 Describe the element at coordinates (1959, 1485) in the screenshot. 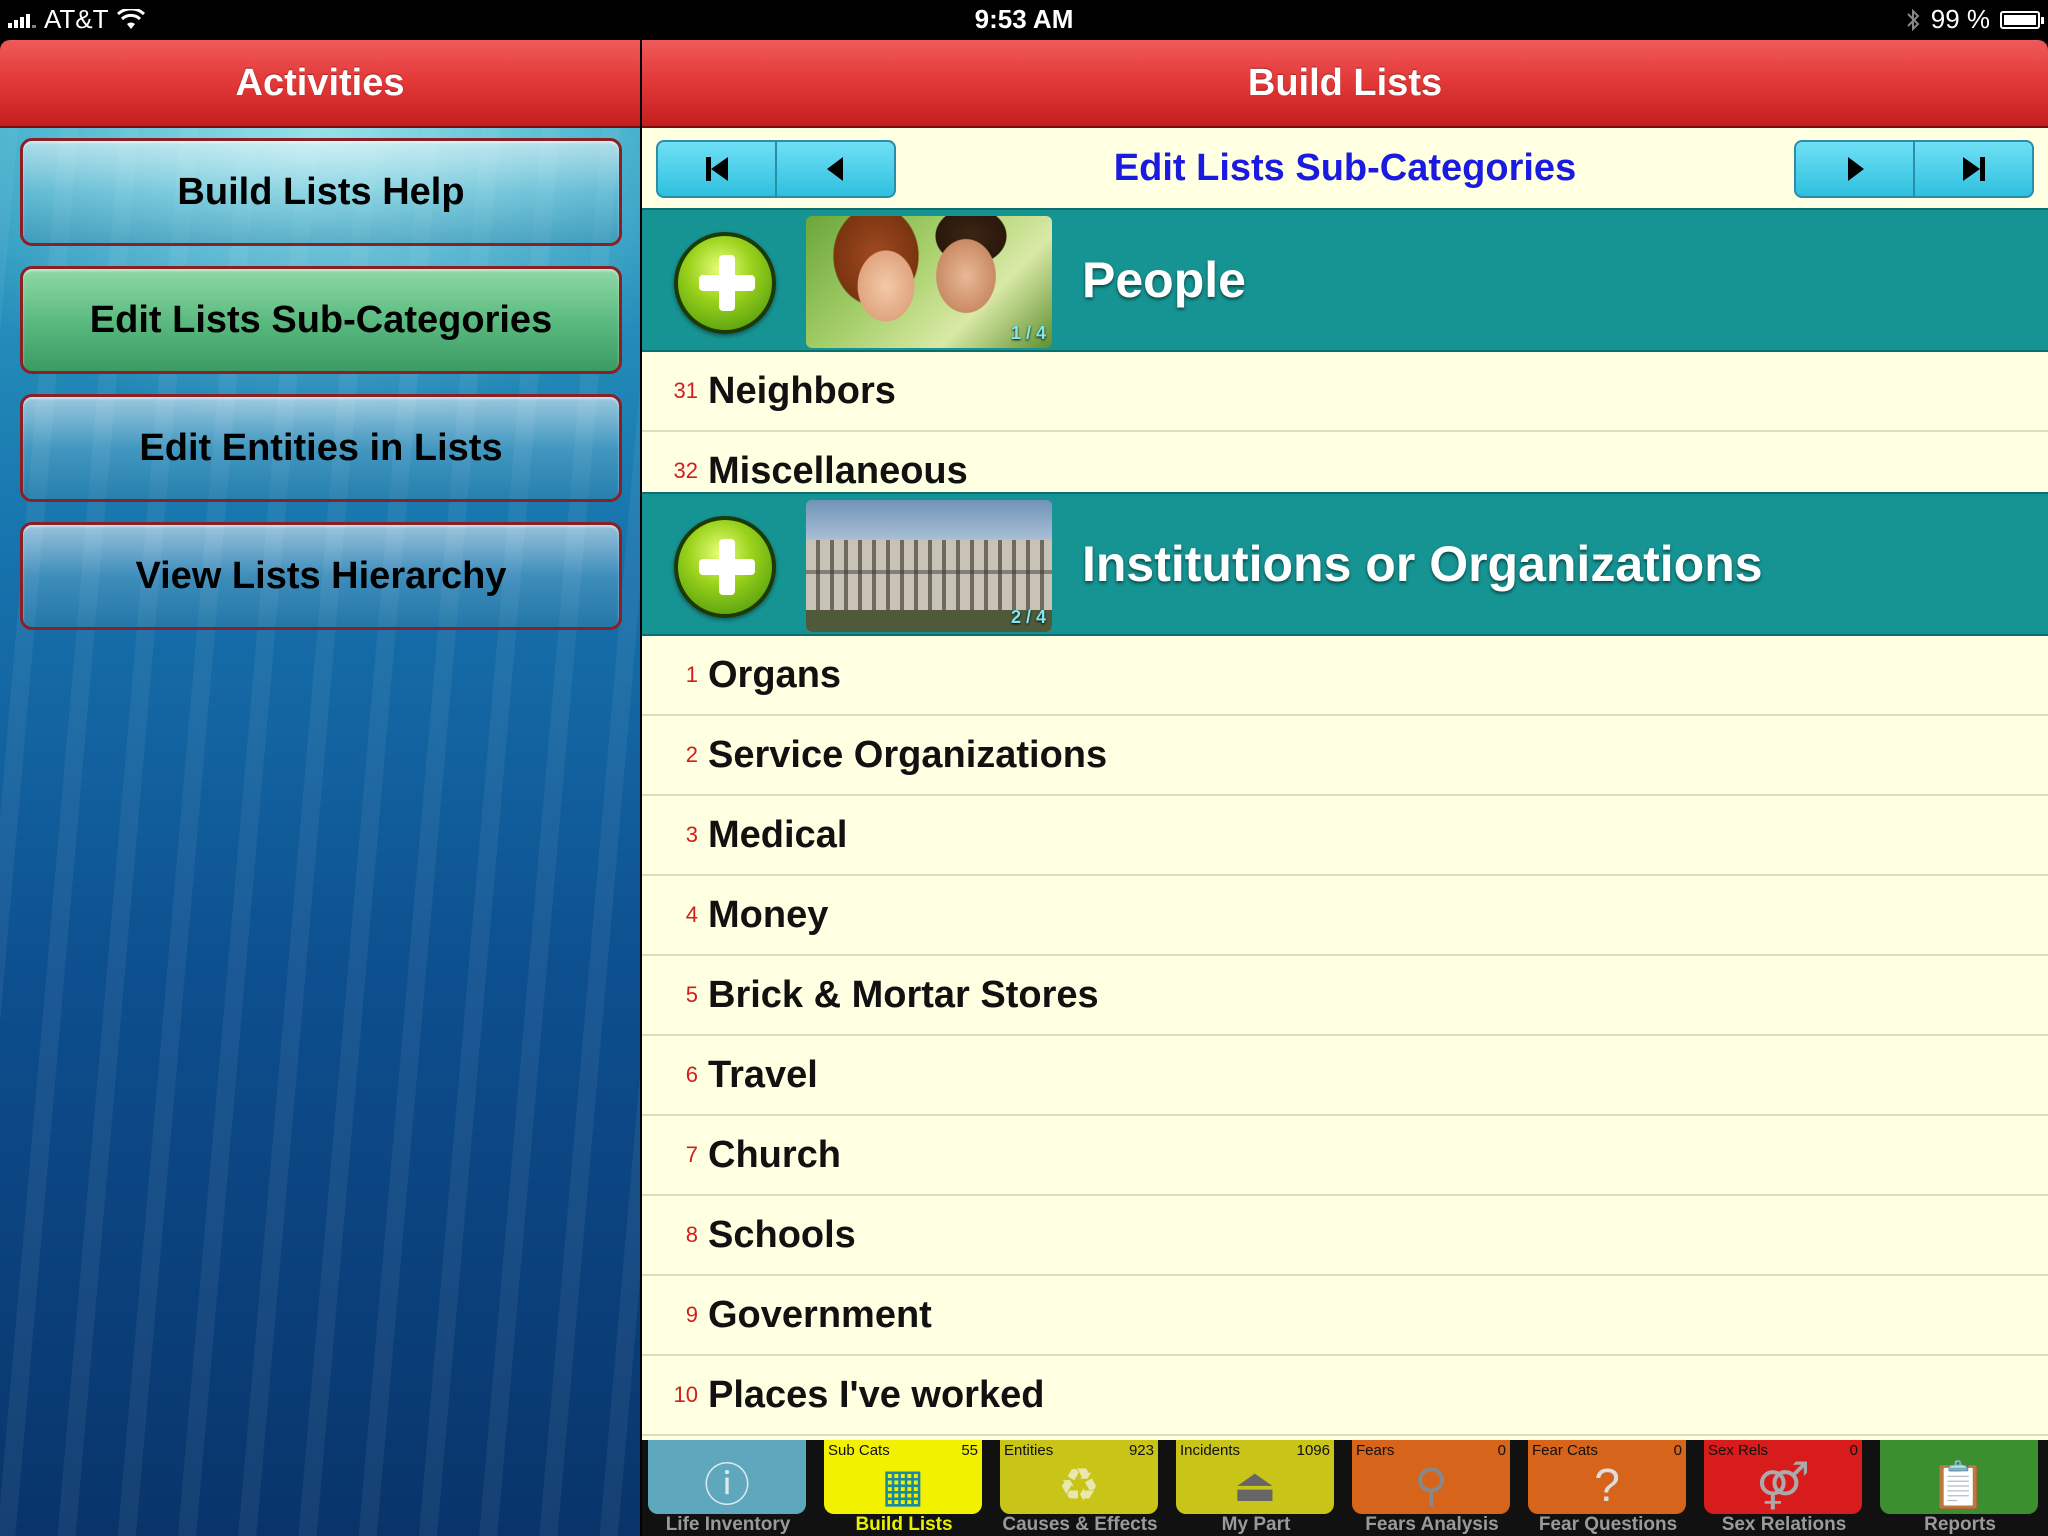

I see `clipboard-icon: 📋` at that location.